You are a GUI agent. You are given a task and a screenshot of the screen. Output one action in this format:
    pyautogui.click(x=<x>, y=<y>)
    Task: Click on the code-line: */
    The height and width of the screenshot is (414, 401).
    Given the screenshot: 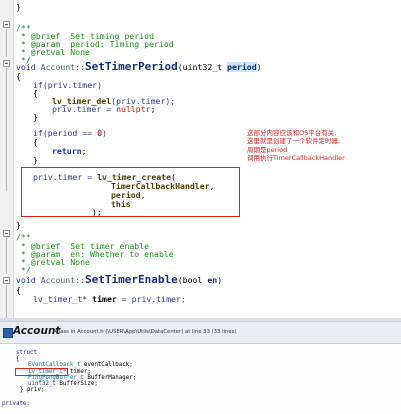 What is the action you would take?
    pyautogui.click(x=23, y=270)
    